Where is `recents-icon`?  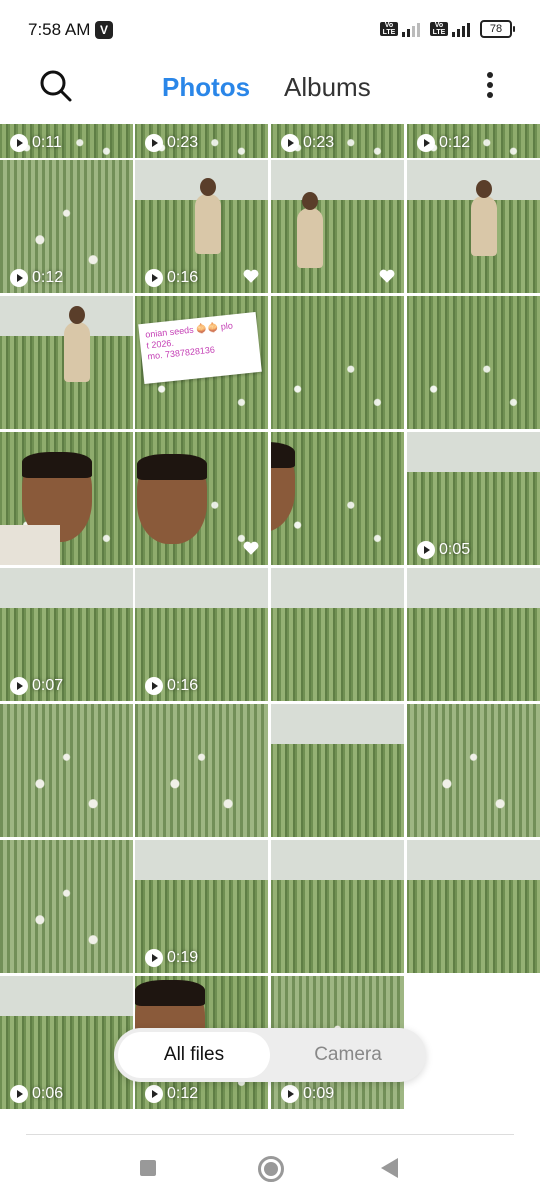 recents-icon is located at coordinates (148, 1168).